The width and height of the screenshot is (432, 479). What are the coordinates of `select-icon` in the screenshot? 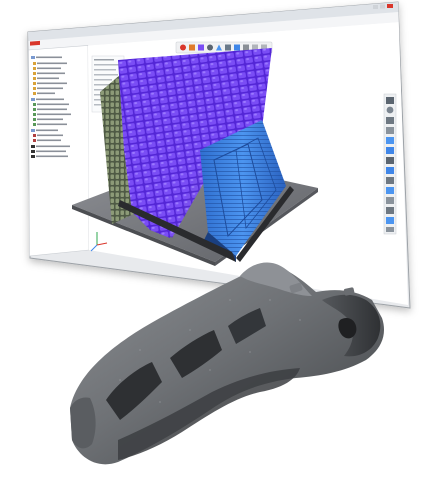 It's located at (390, 100).